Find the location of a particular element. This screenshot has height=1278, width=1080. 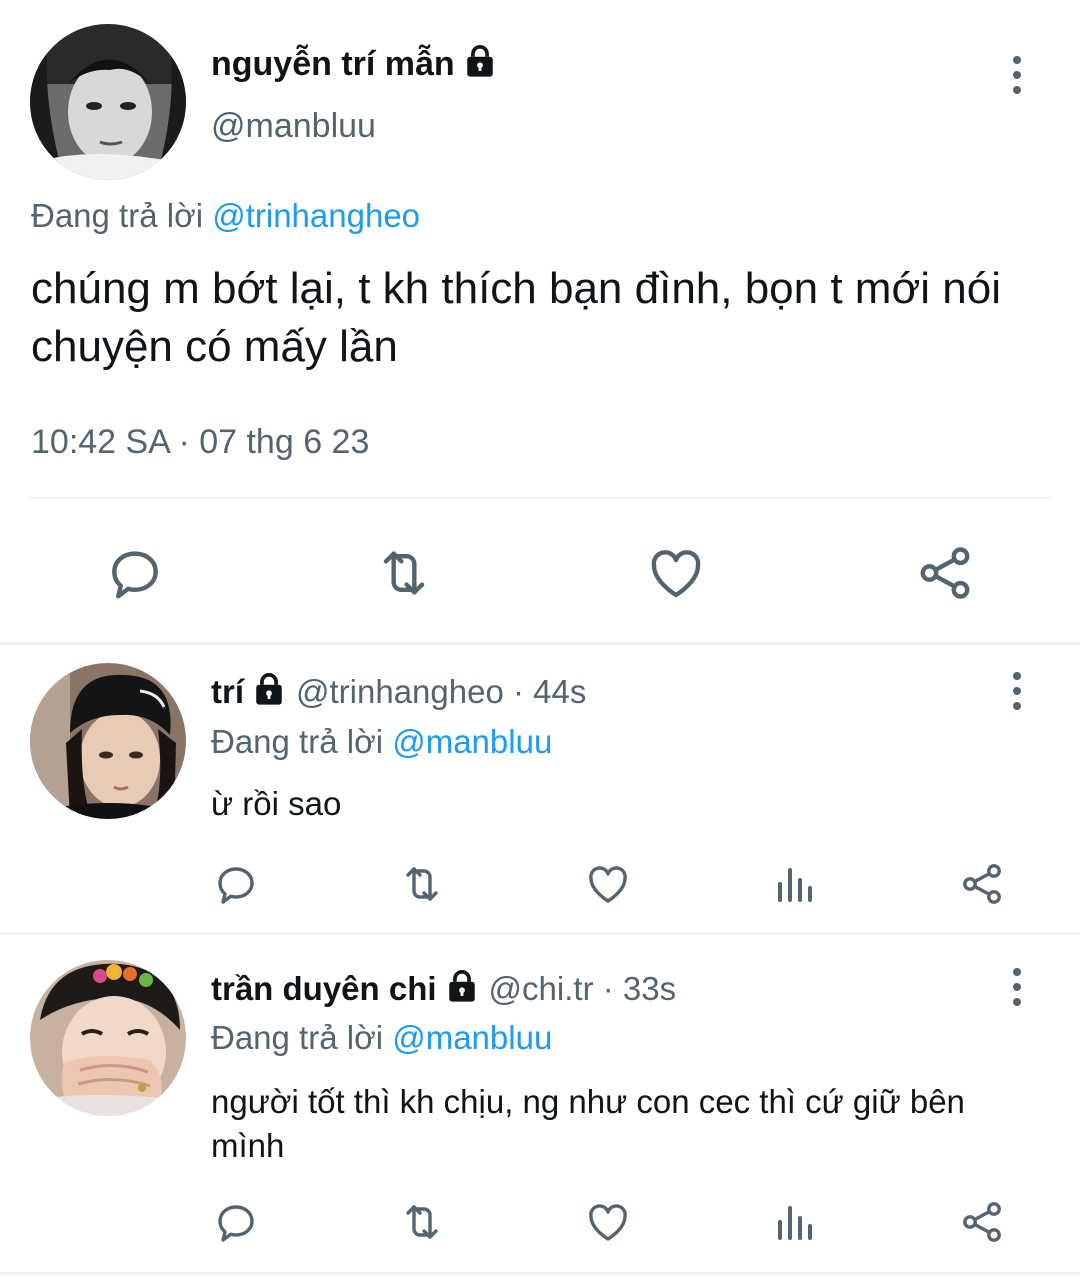

display-name-text: nguyễn trí mẫn is located at coordinates (333, 64).